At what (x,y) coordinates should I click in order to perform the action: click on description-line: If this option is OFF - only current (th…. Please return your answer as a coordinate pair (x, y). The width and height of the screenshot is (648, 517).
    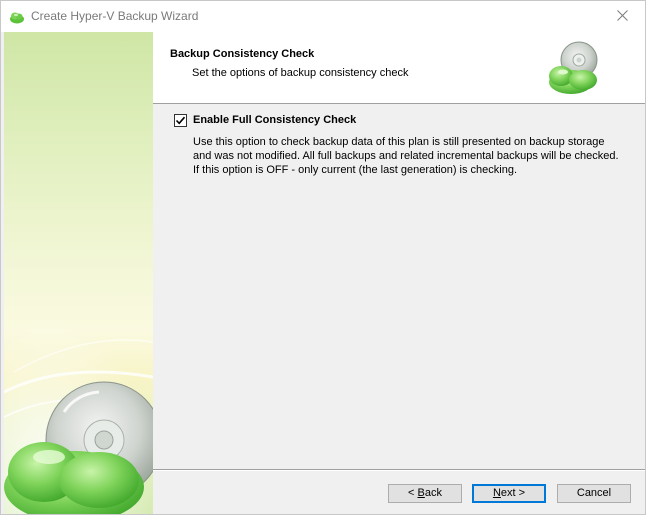
    Looking at the image, I should click on (355, 170).